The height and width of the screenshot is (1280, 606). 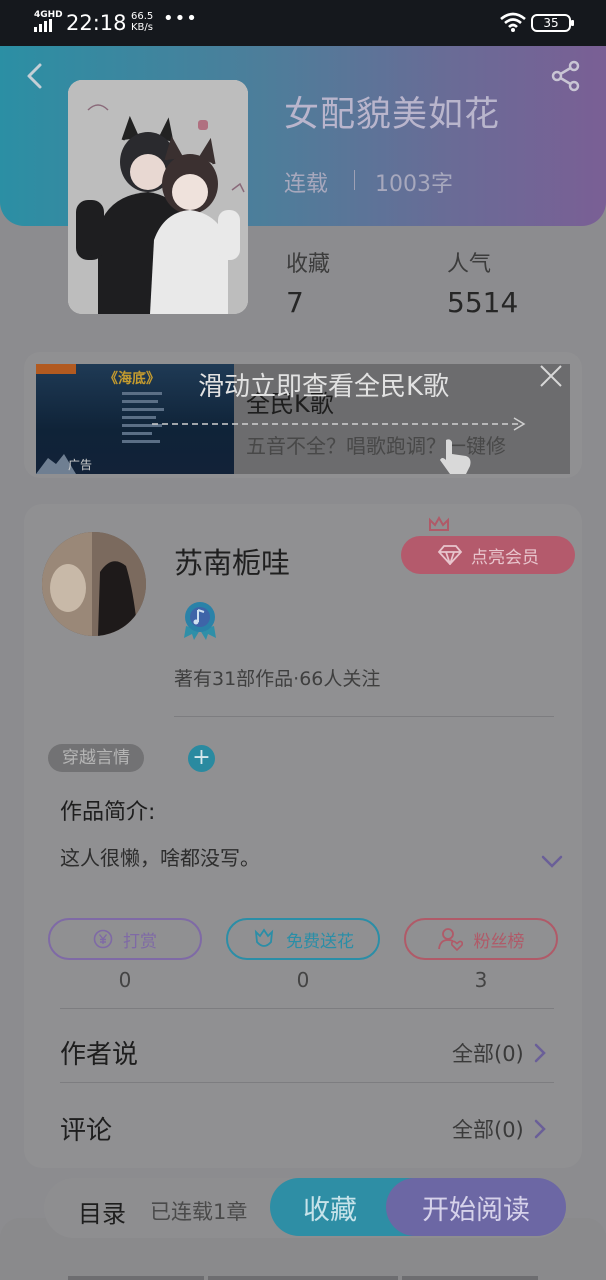 What do you see at coordinates (476, 1210) in the screenshot?
I see `start-reading-label: 开始阅读` at bounding box center [476, 1210].